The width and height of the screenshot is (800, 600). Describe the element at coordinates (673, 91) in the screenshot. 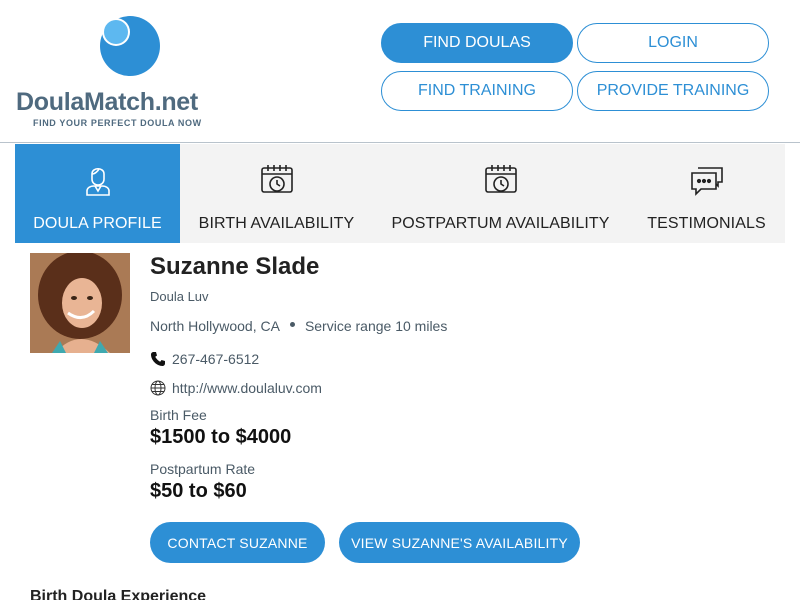

I see `provide-training-button: PROVIDE TRAINING` at that location.